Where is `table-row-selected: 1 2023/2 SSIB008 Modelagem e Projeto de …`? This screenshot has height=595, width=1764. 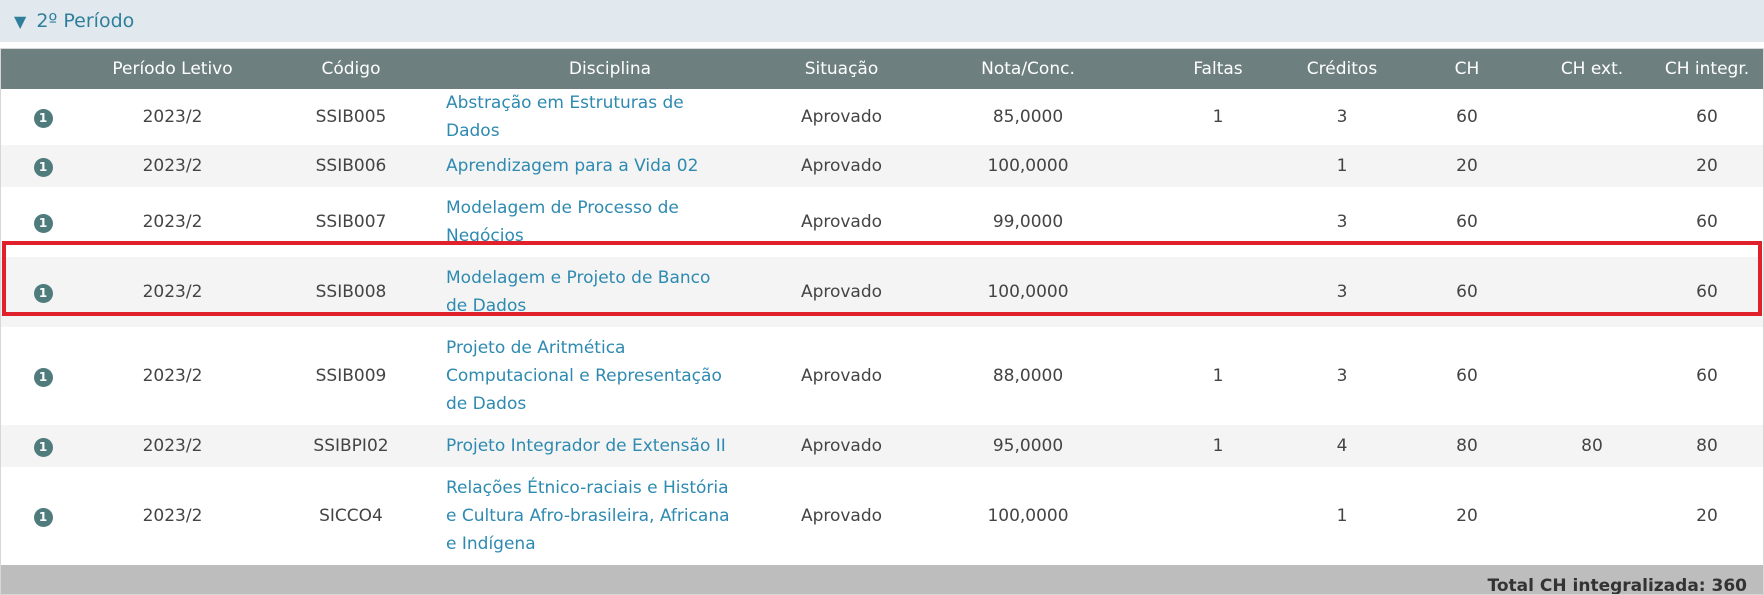
table-row-selected: 1 2023/2 SSIB008 Modelagem e Projeto de … is located at coordinates (882, 292).